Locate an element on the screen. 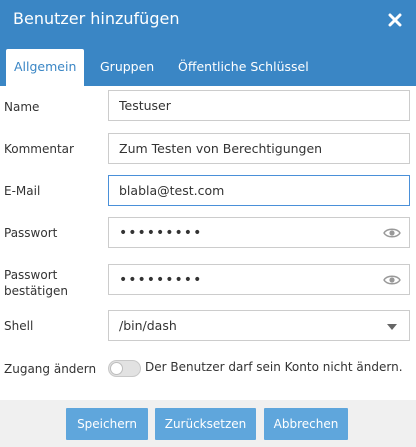 This screenshot has height=447, width=416. tab-gruppen: Gruppen is located at coordinates (127, 67).